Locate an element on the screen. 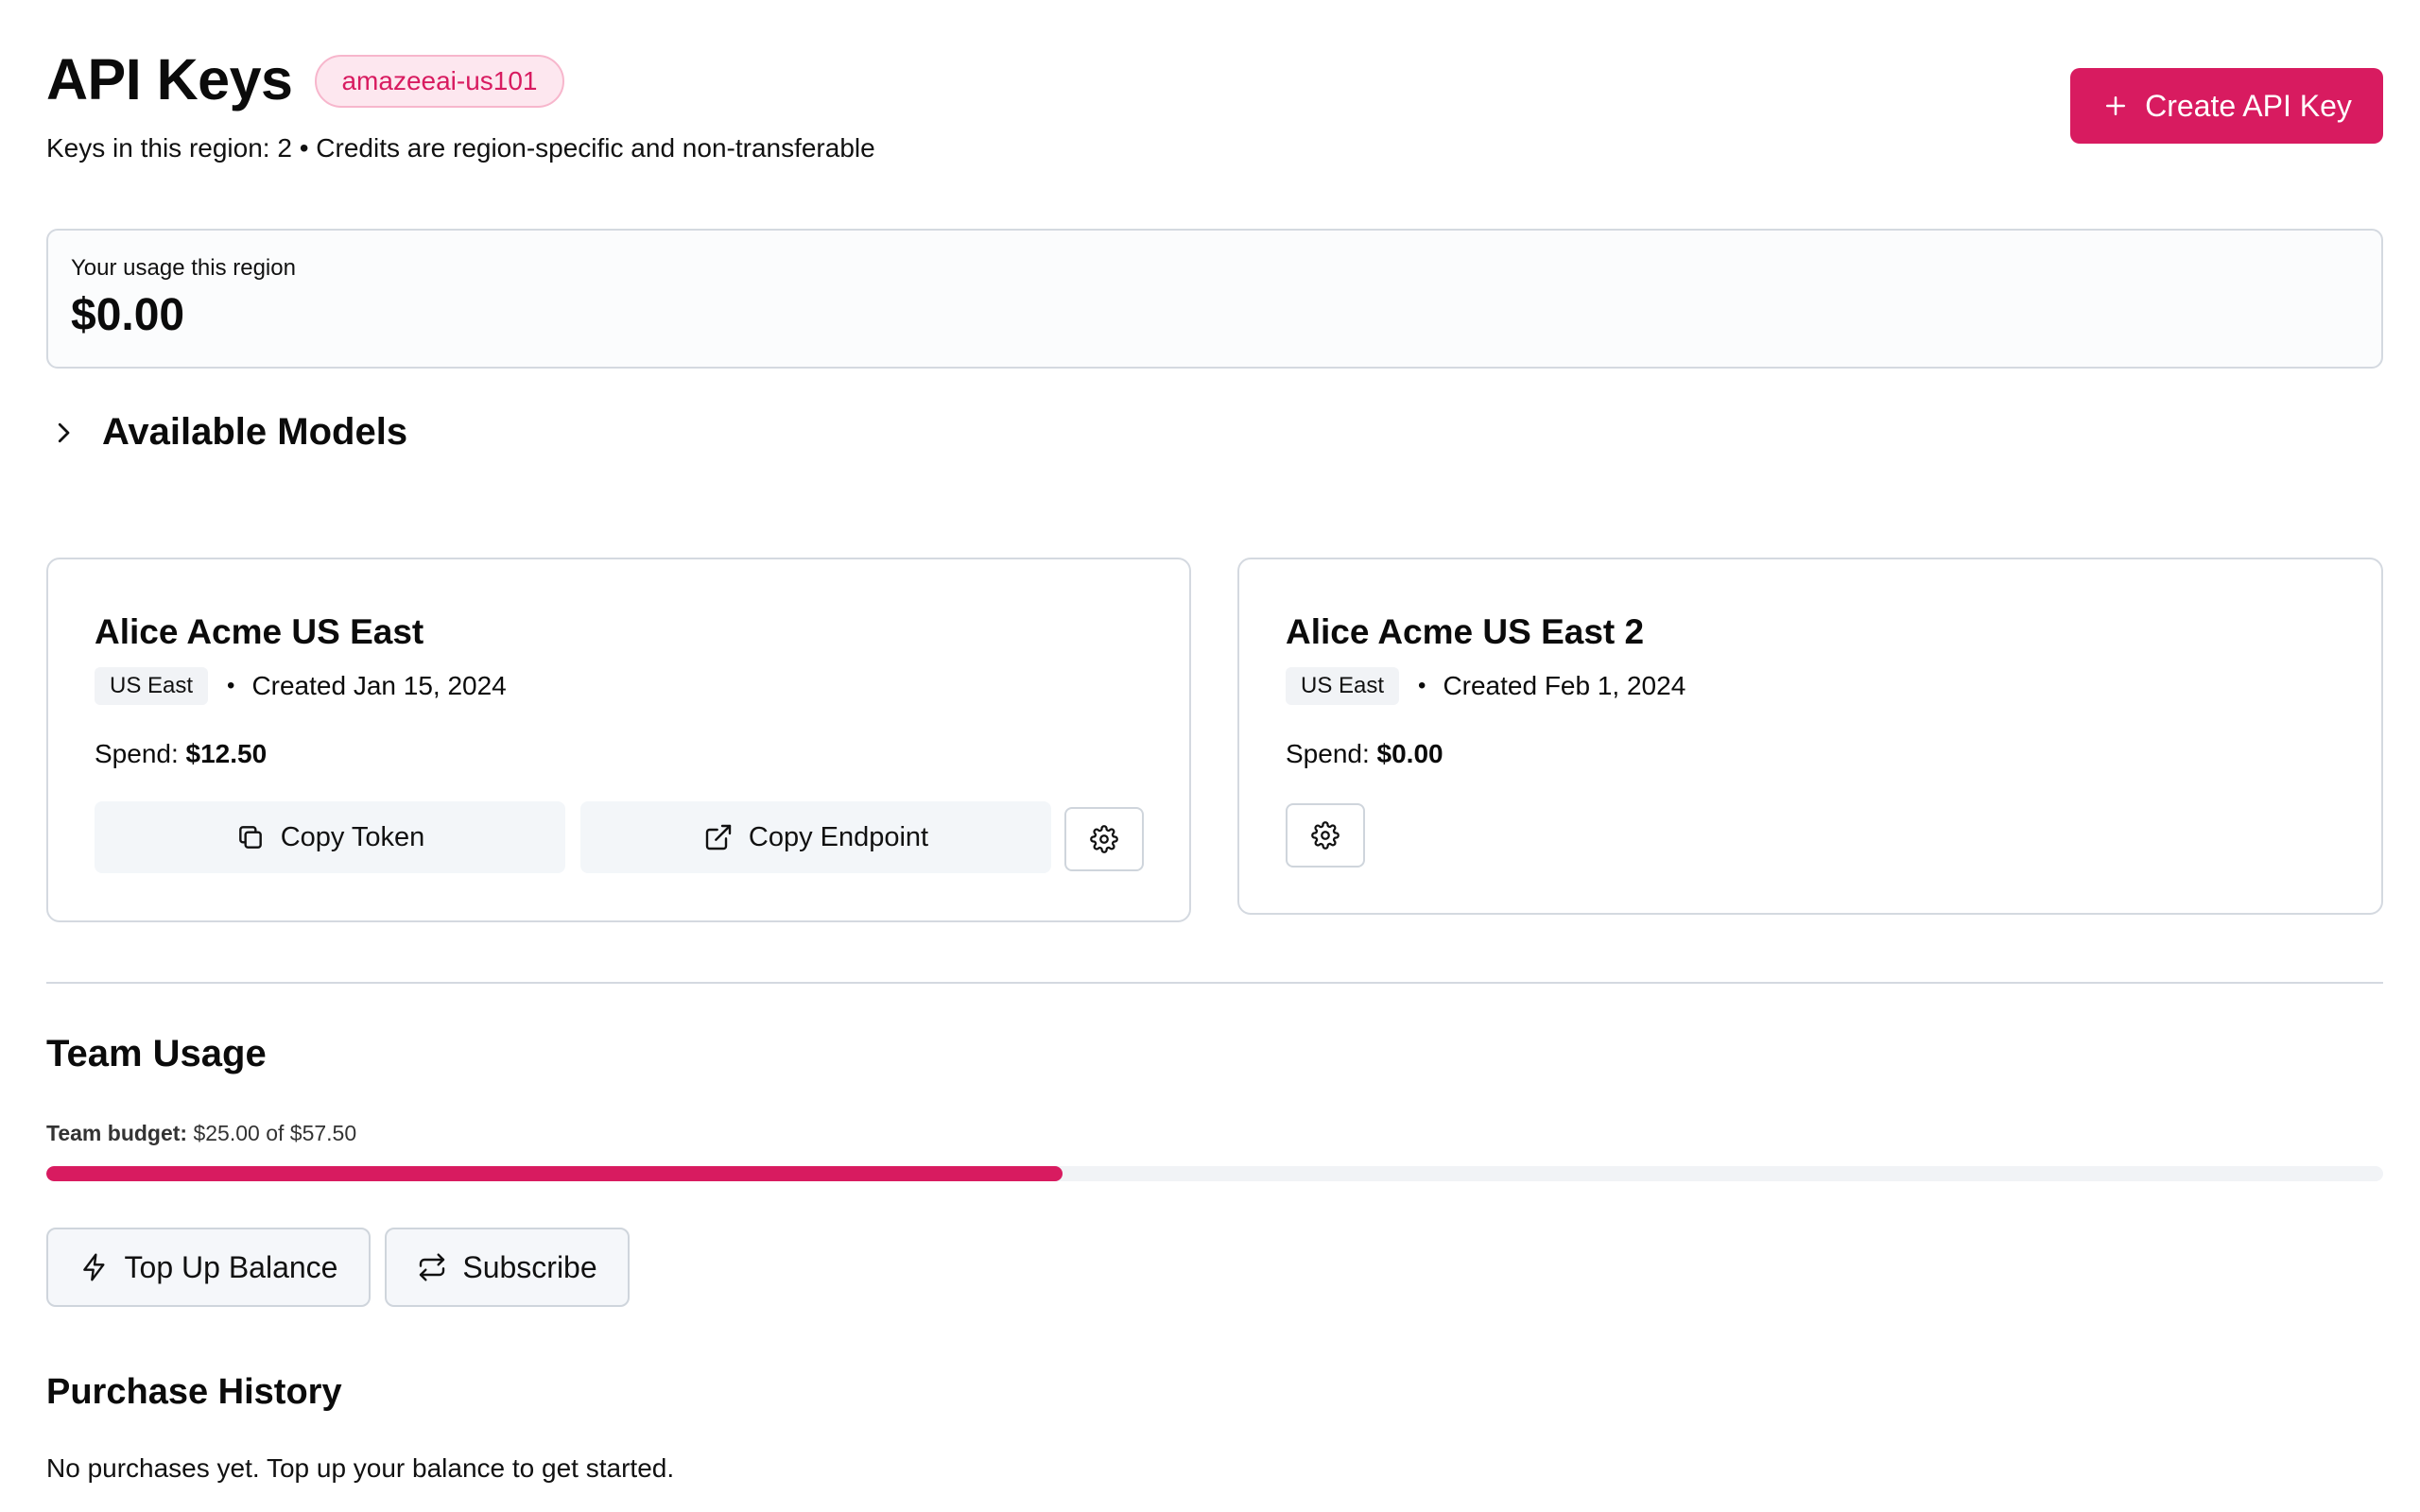 This screenshot has width=2420, height=1512. api-key-meta: US East • Created Feb 1, 2024 is located at coordinates (1485, 686).